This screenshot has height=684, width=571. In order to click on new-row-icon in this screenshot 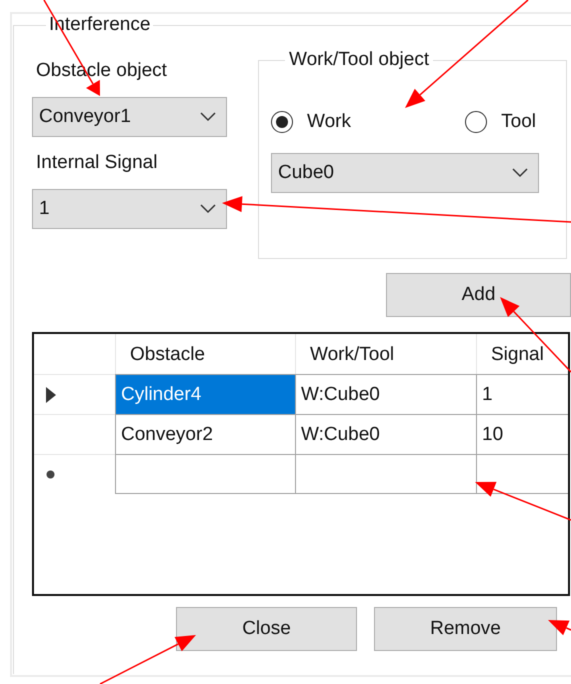, I will do `click(50, 474)`.